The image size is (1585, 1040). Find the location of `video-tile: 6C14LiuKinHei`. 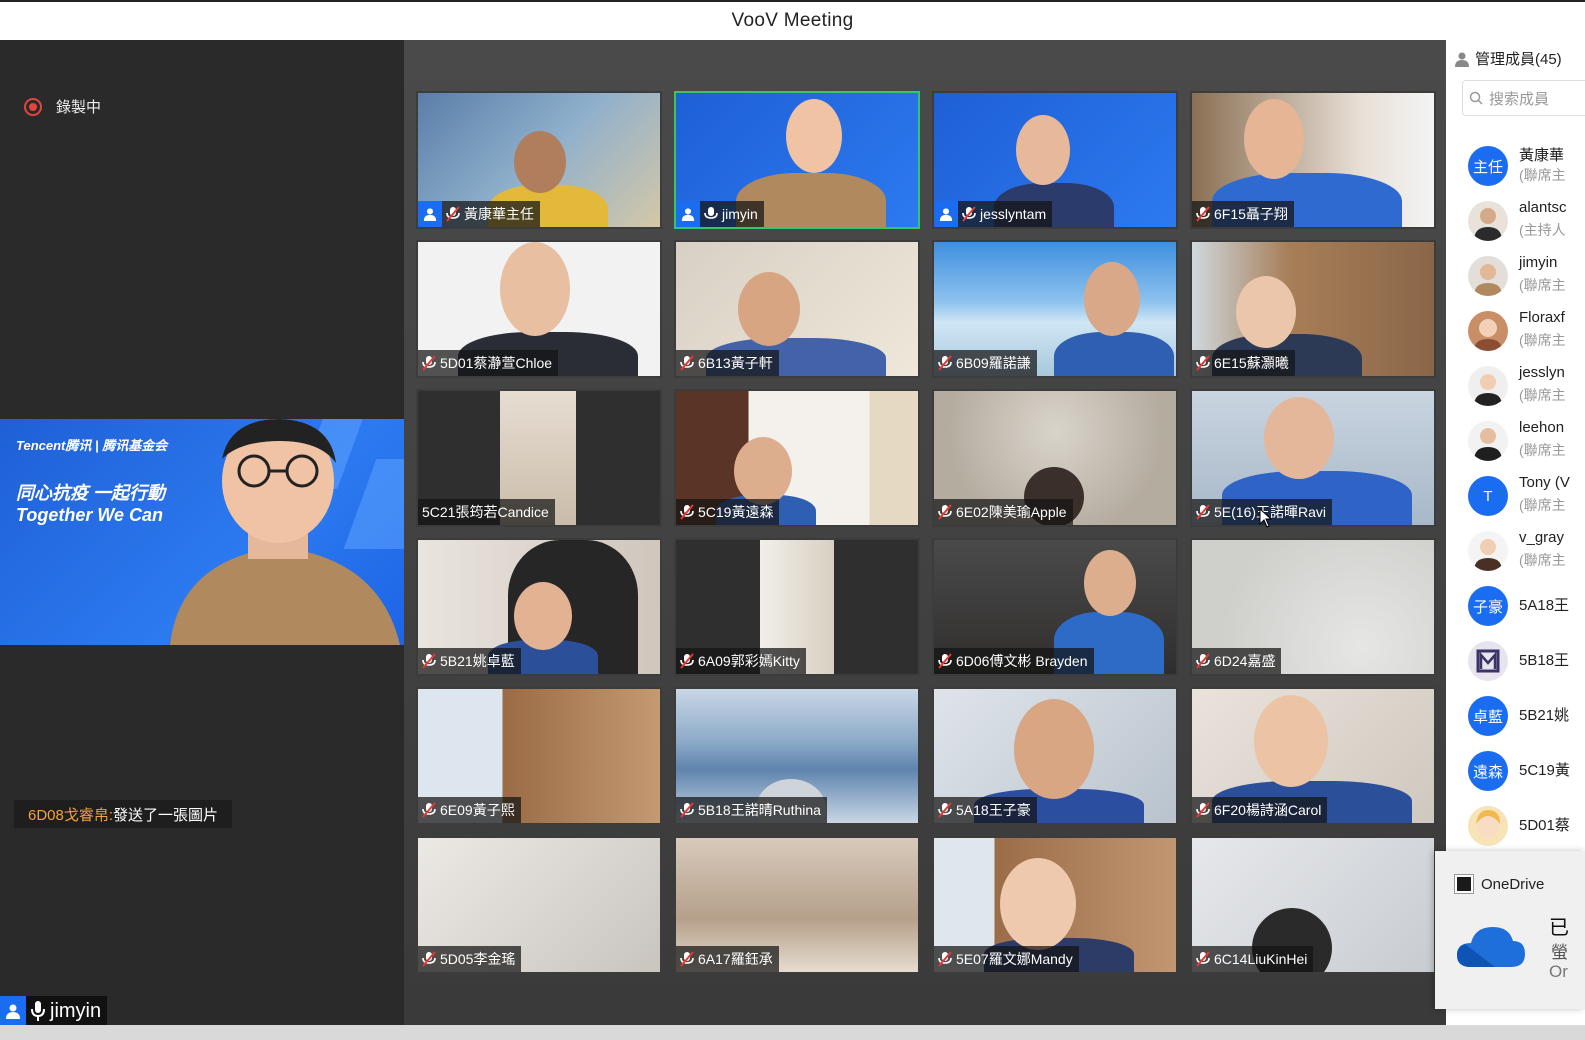

video-tile: 6C14LiuKinHei is located at coordinates (1313, 905).